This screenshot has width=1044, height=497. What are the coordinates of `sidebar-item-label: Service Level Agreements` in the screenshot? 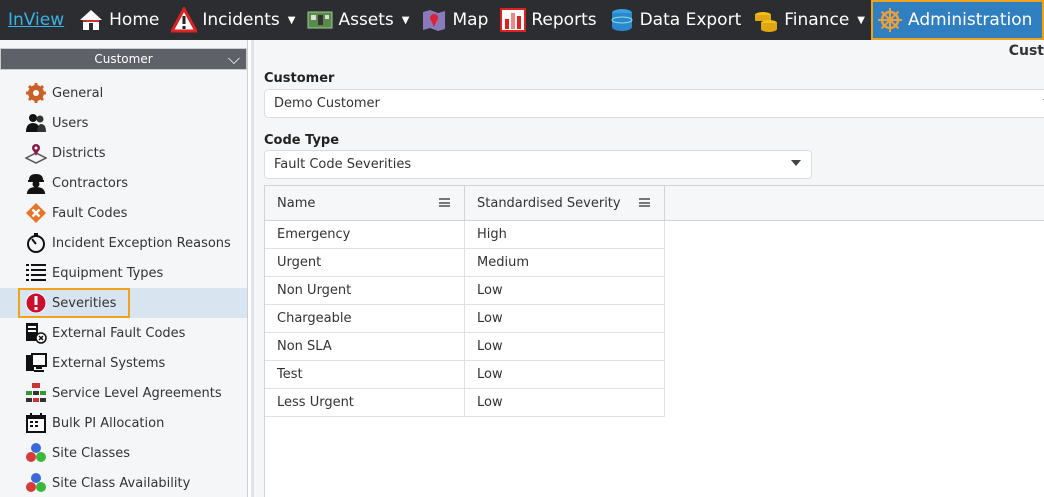 It's located at (137, 393).